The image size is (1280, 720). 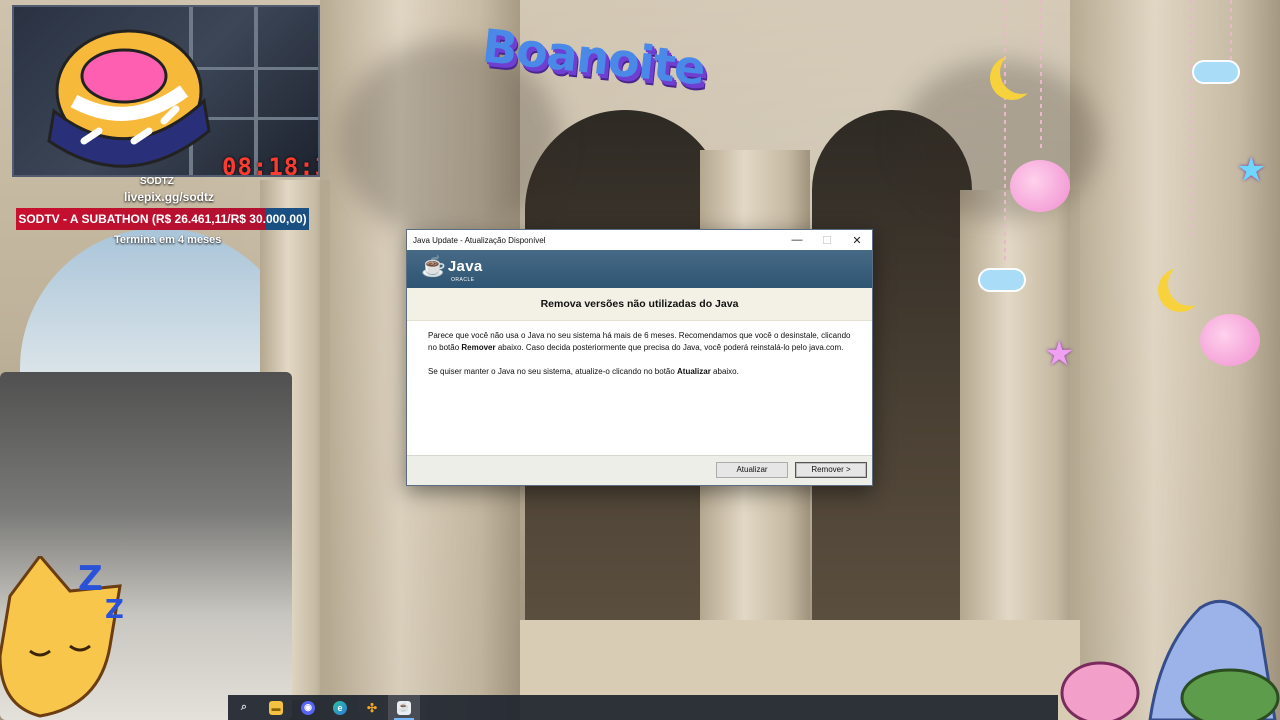 I want to click on stream-timer: 08:18:33, so click(x=270, y=165).